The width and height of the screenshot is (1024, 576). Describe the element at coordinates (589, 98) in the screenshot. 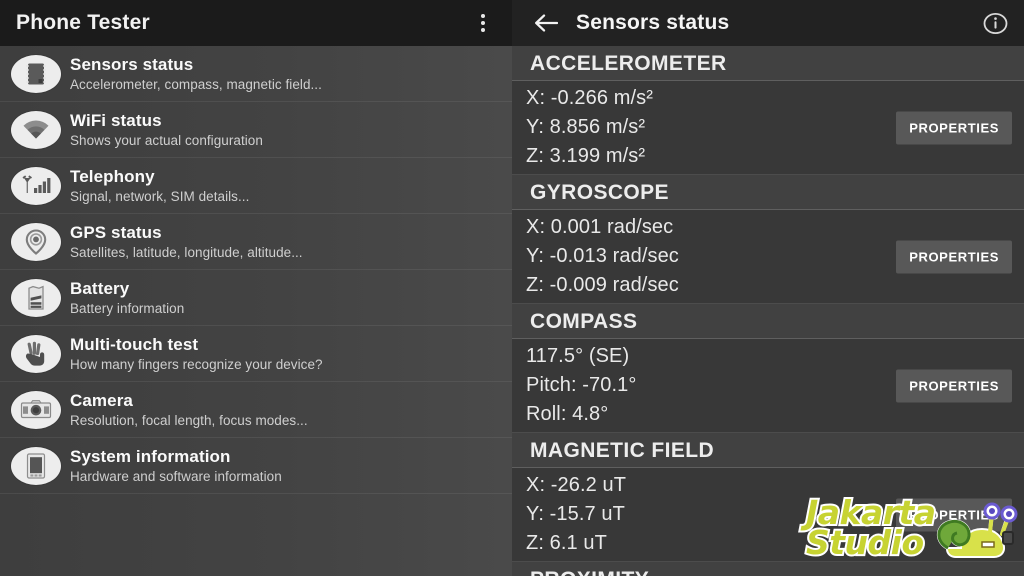

I see `sensor-value-x: X: -0.266 m/s²` at that location.